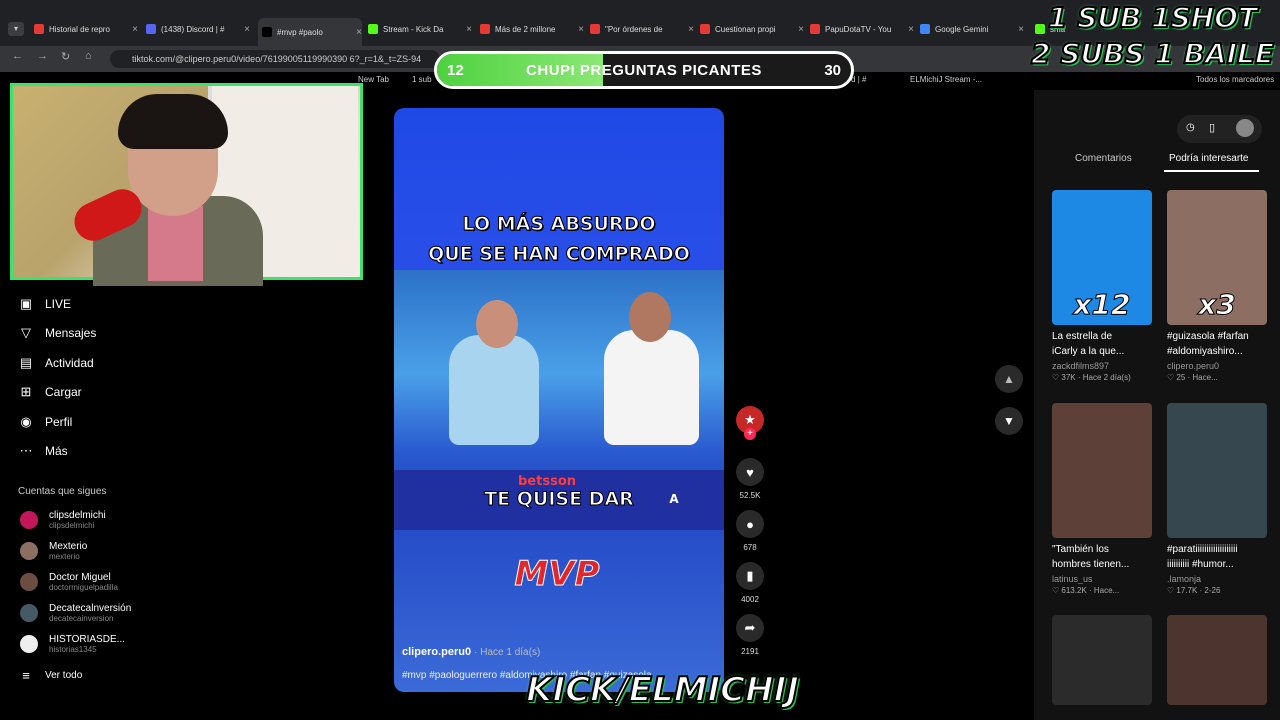 This screenshot has height=720, width=1280. What do you see at coordinates (26, 675) in the screenshot?
I see `list-icon: ≡` at bounding box center [26, 675].